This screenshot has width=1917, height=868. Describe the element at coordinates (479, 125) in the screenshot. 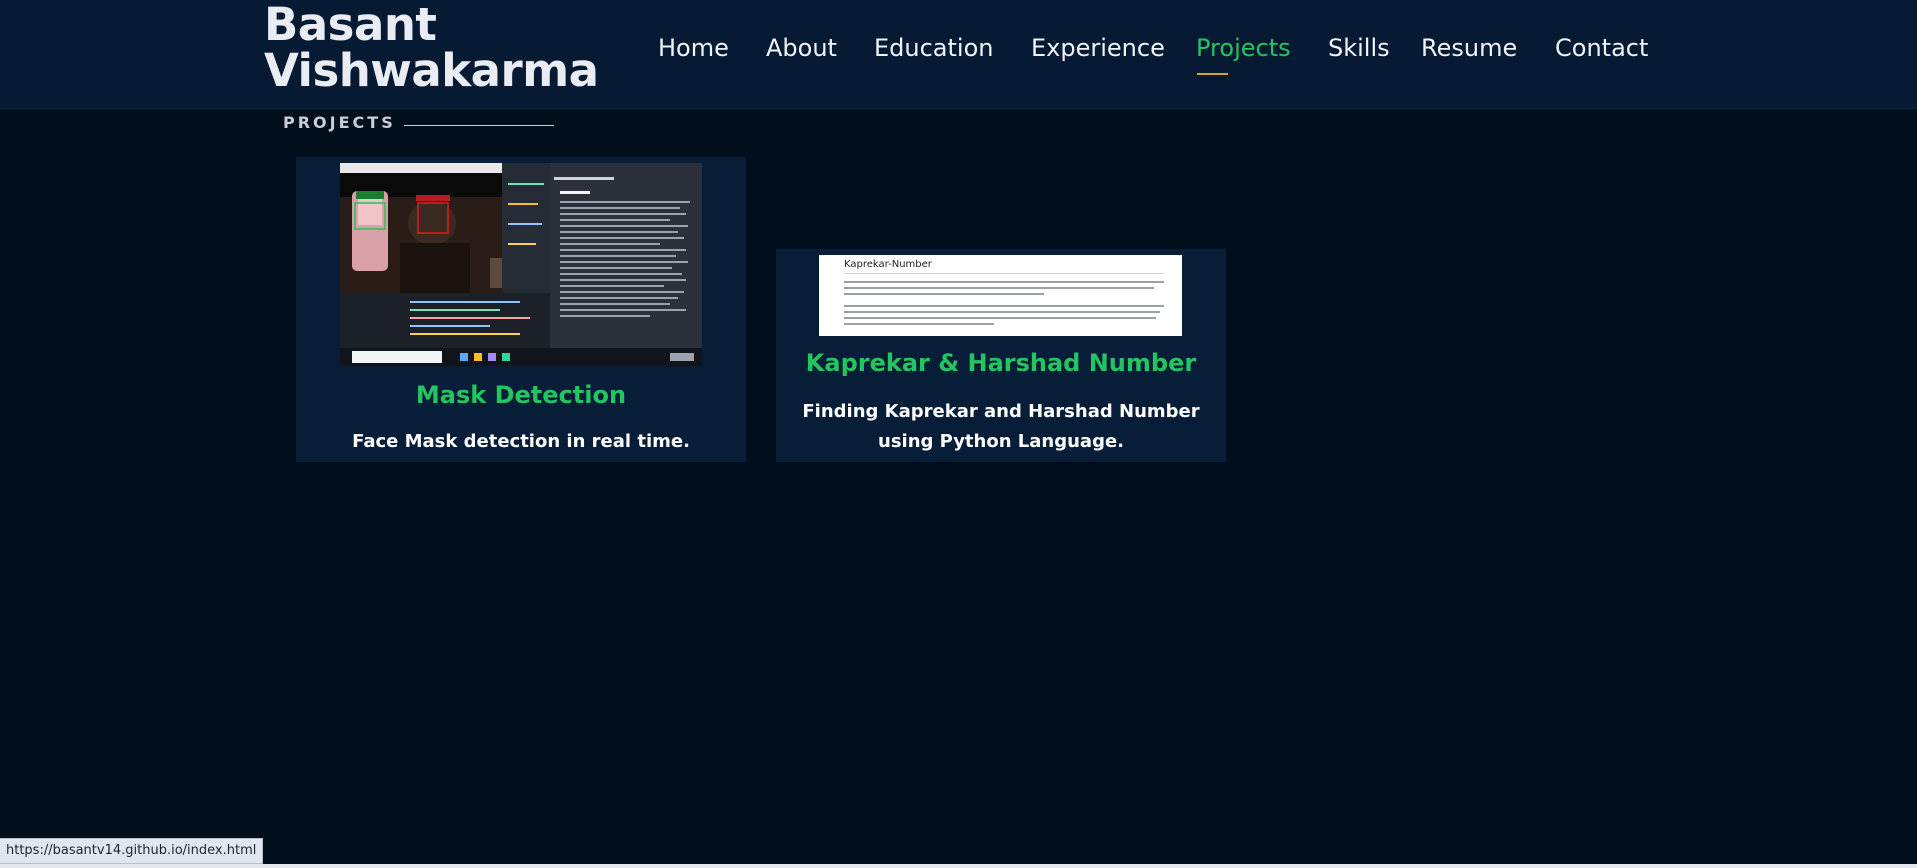

I see `section-heading-line` at that location.